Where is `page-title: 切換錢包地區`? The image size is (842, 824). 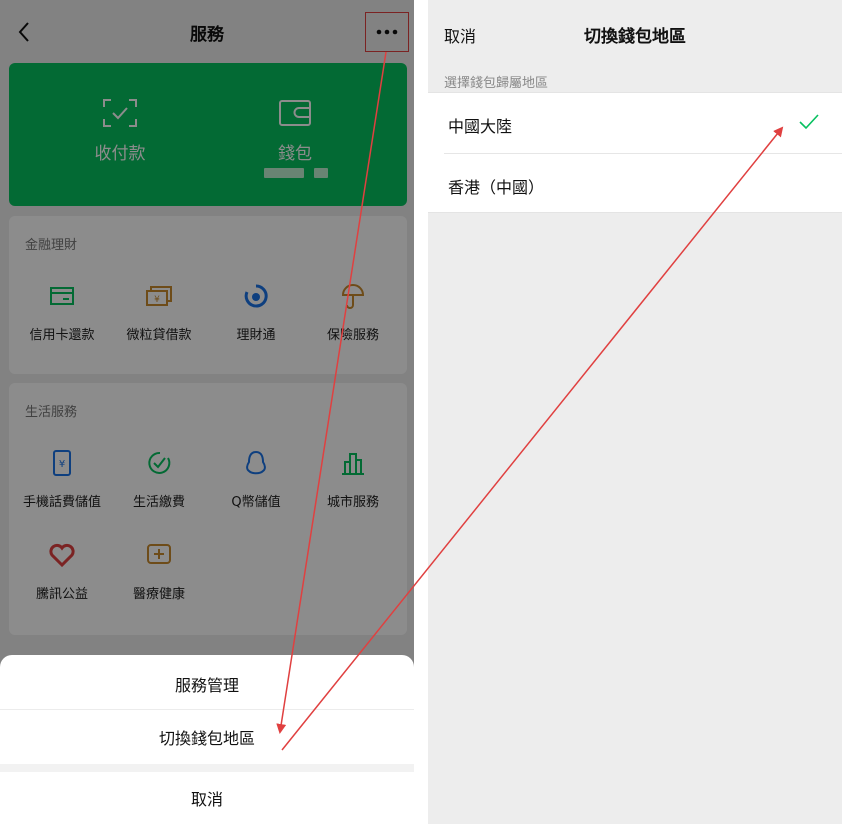 page-title: 切換錢包地區 is located at coordinates (635, 37).